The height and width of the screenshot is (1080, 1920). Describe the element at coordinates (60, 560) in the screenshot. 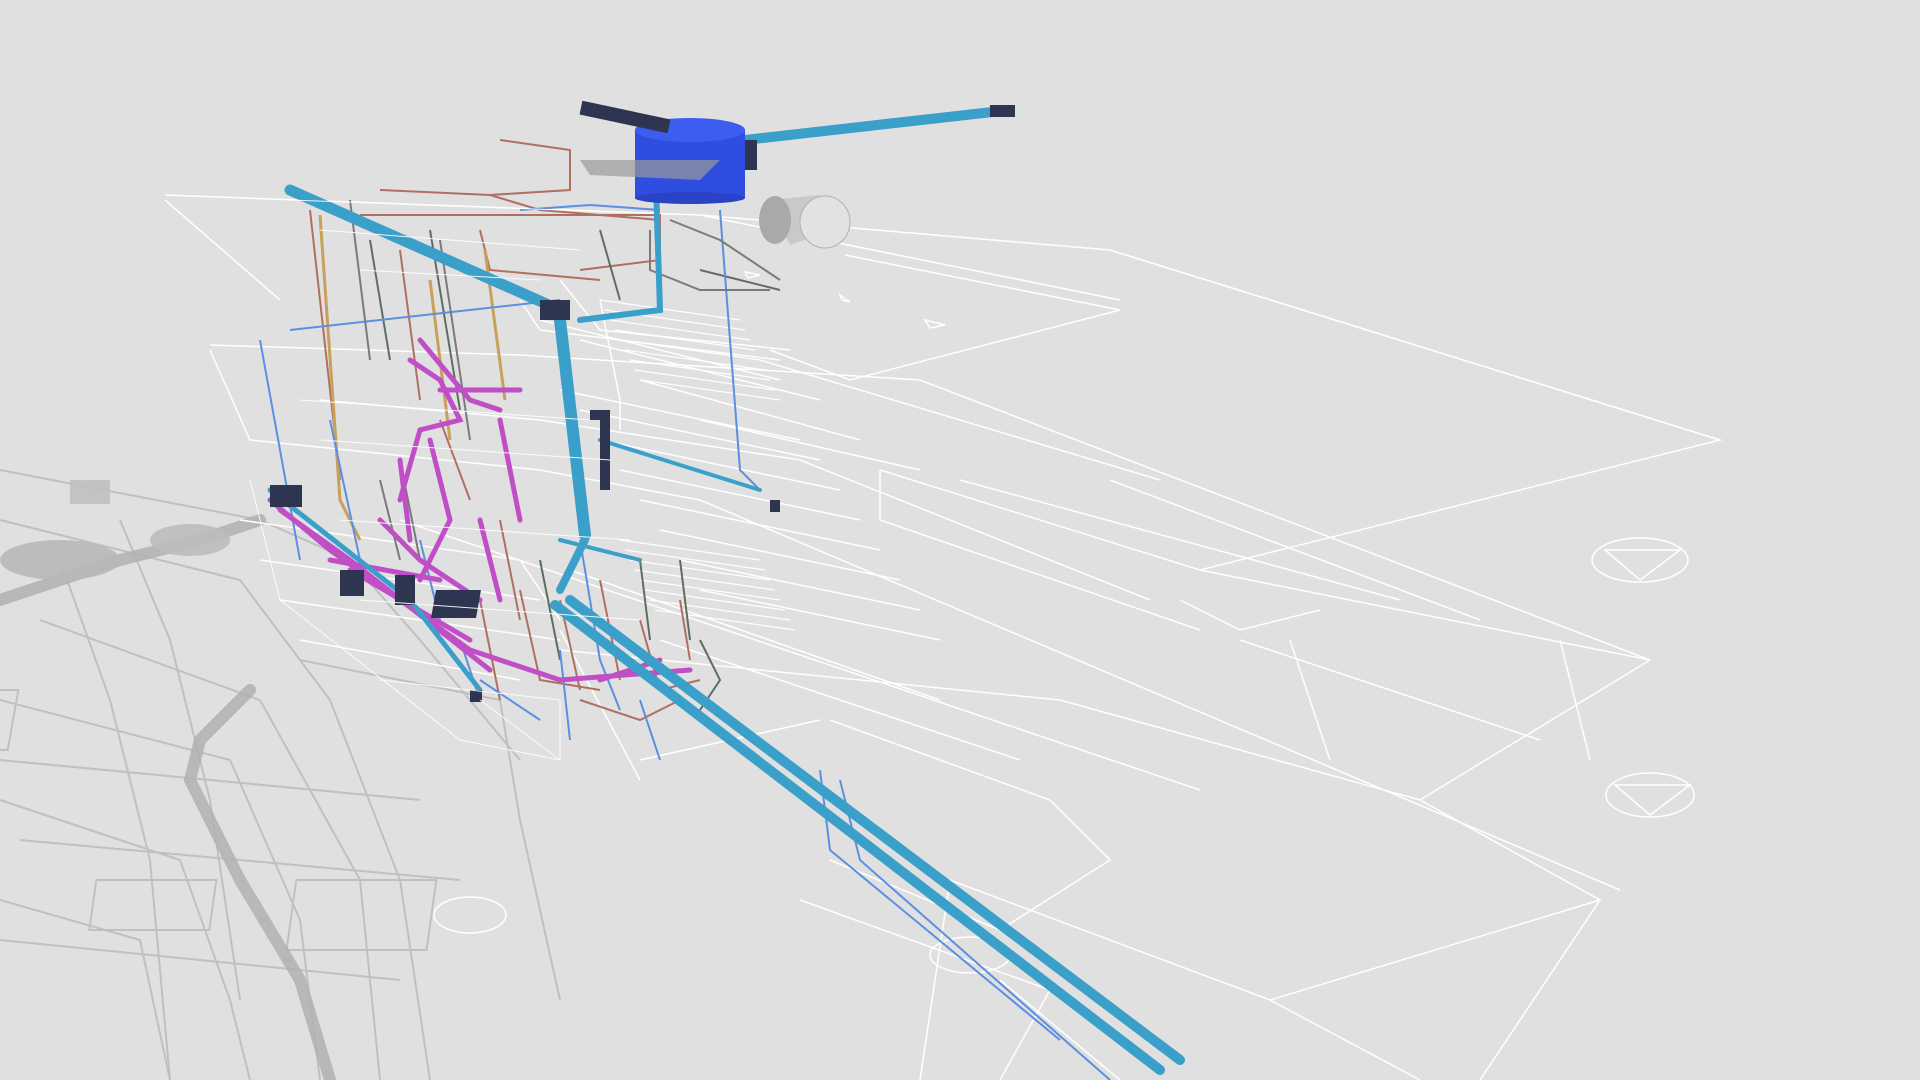

I see `tank-shadow` at that location.